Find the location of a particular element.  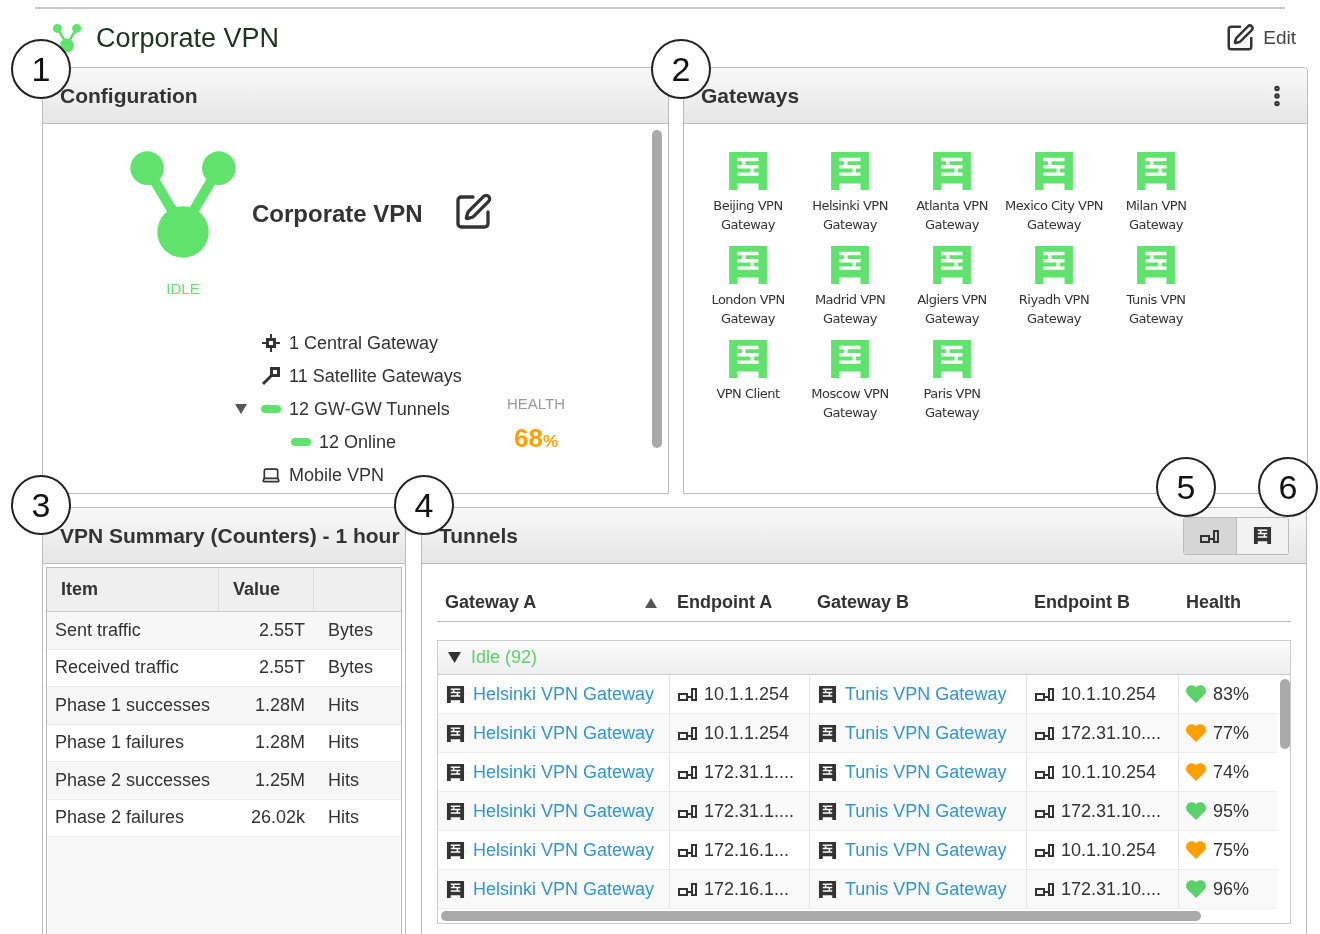

stat-label: 12 Online is located at coordinates (358, 442).